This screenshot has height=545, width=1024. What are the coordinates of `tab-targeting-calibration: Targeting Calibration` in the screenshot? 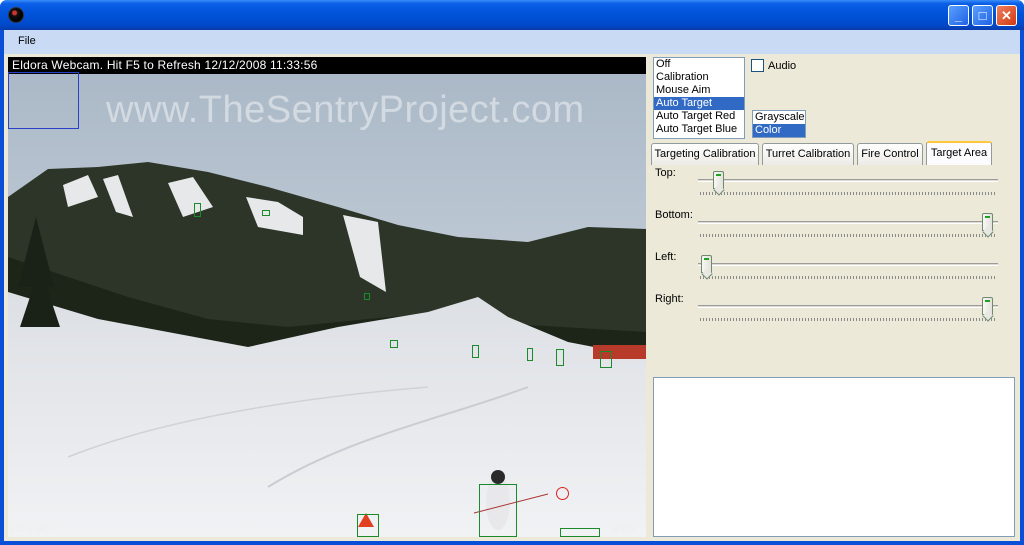 It's located at (705, 154).